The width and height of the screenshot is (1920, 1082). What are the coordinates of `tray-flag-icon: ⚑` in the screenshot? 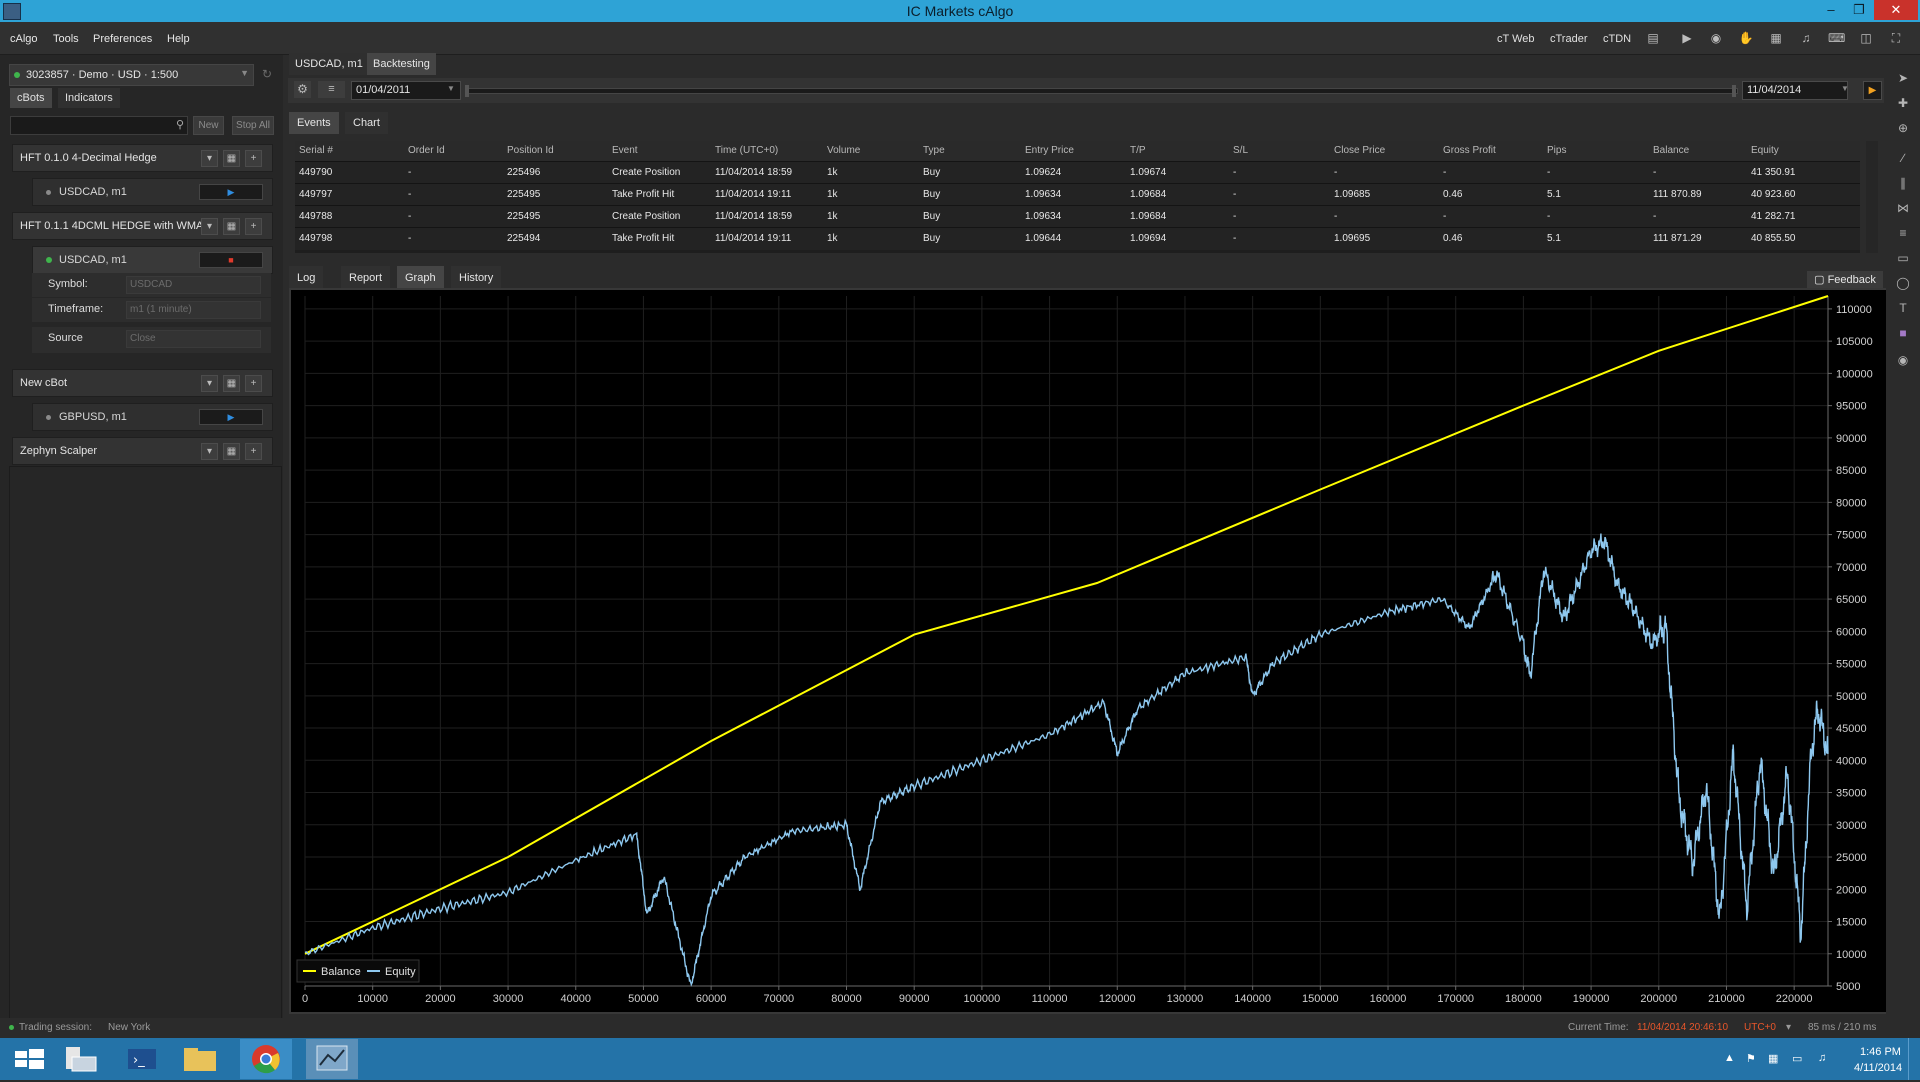 It's located at (1751, 1058).